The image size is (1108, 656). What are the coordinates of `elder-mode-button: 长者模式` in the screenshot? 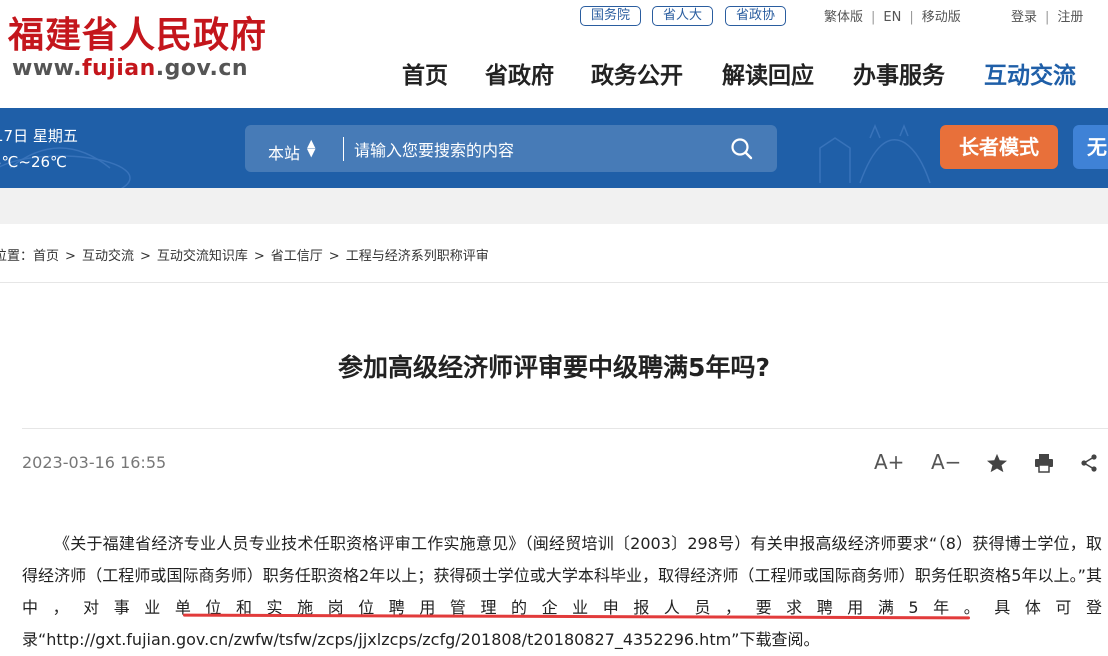 It's located at (999, 147).